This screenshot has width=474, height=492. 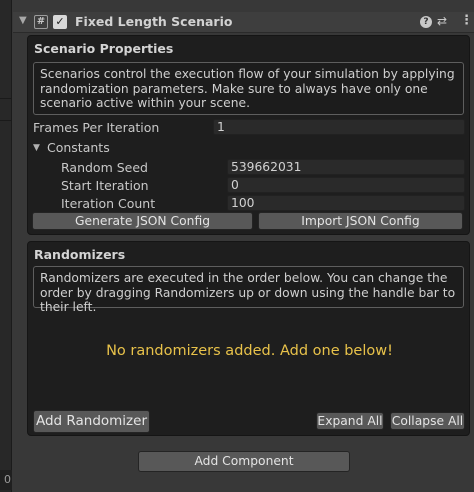 What do you see at coordinates (244, 461) in the screenshot?
I see `add-component-button: Add Component` at bounding box center [244, 461].